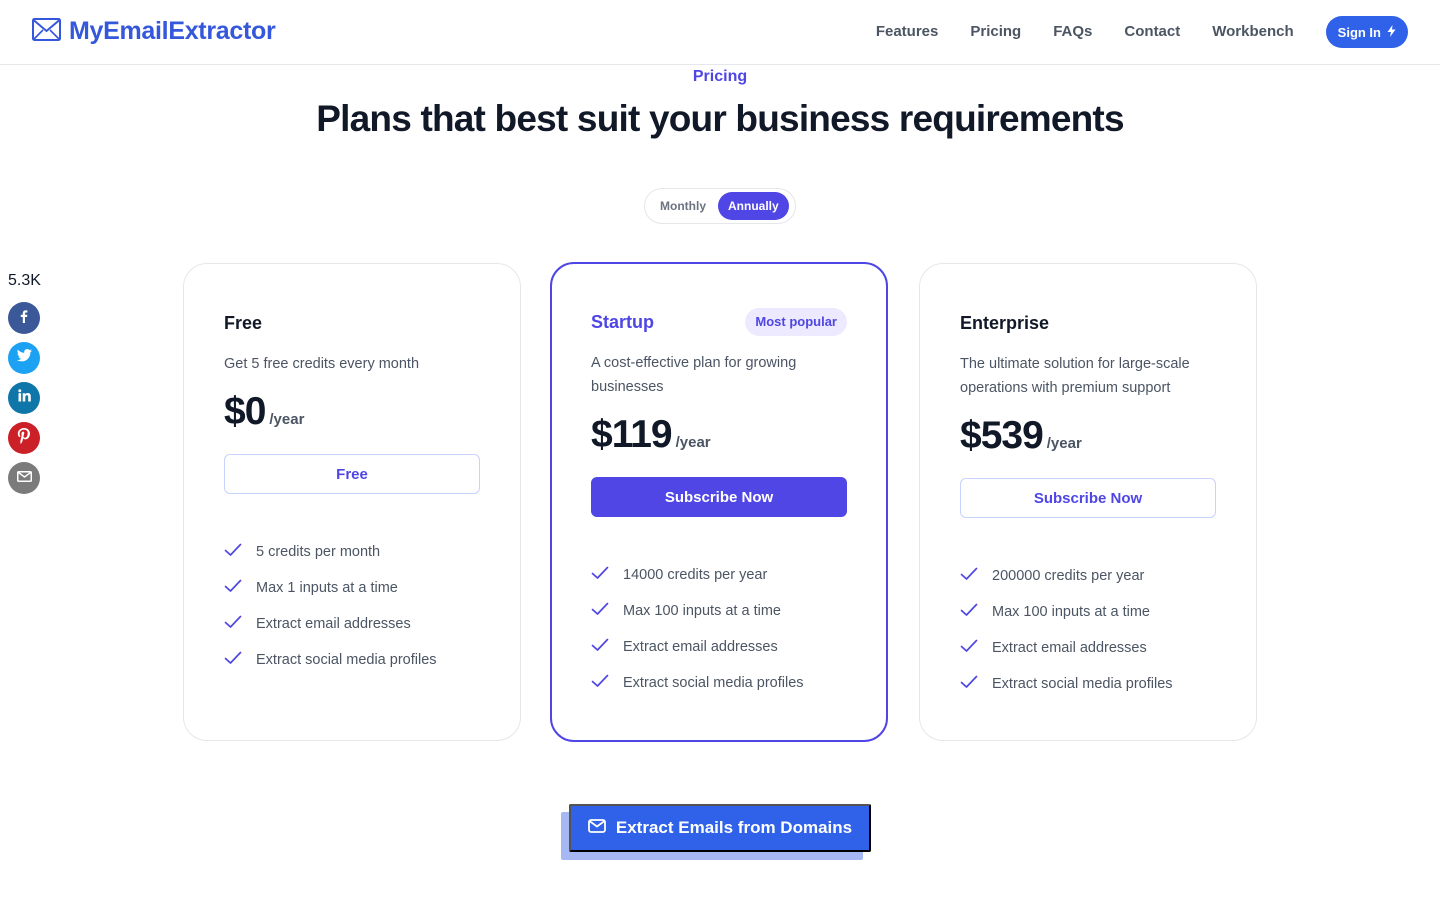 This screenshot has width=1440, height=900. I want to click on pinterest-icon, so click(24, 438).